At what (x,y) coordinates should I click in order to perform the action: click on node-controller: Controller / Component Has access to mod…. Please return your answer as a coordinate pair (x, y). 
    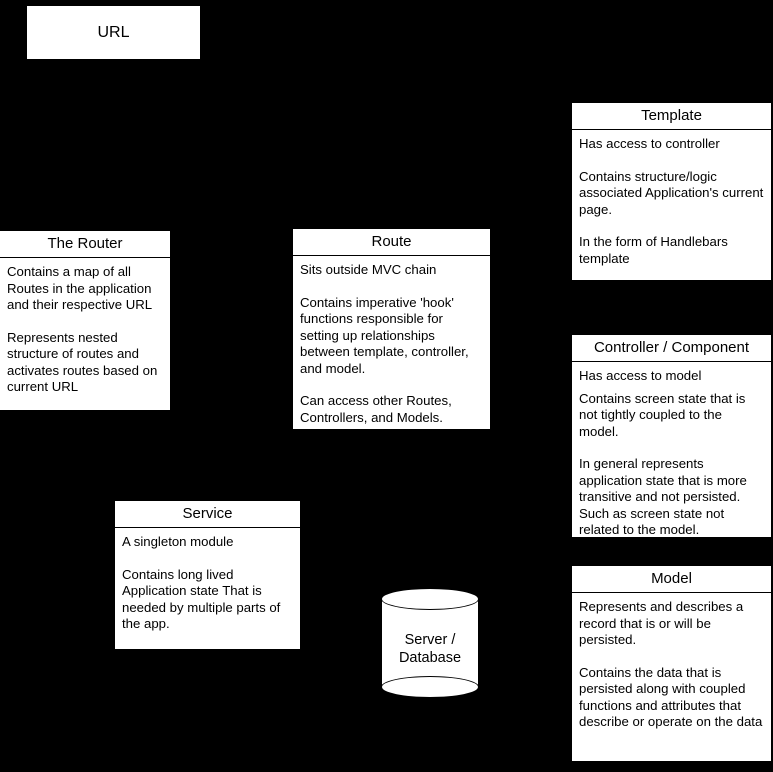
    Looking at the image, I should click on (671, 436).